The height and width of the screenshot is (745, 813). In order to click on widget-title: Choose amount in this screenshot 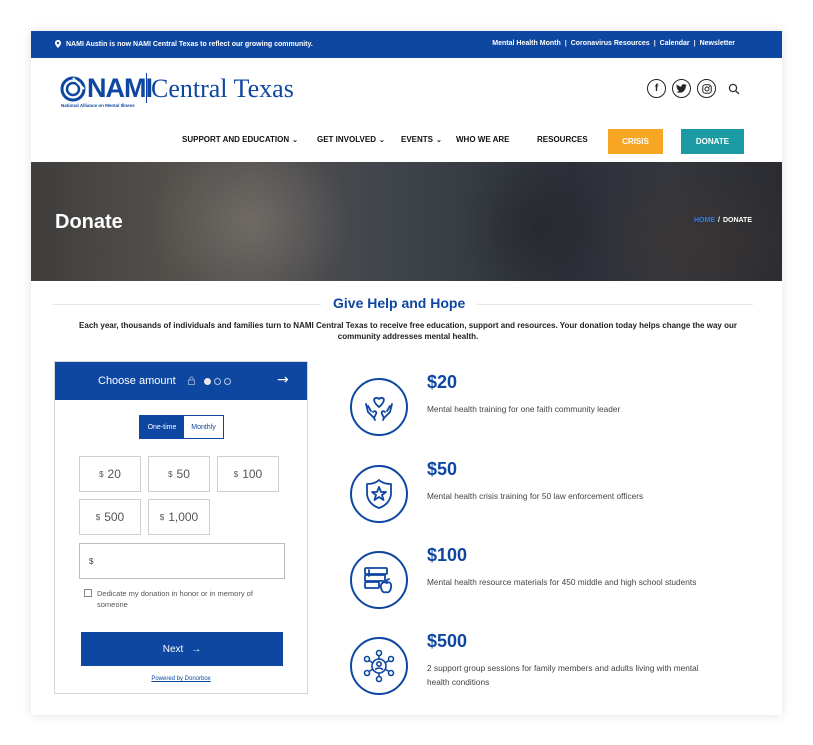, I will do `click(137, 381)`.